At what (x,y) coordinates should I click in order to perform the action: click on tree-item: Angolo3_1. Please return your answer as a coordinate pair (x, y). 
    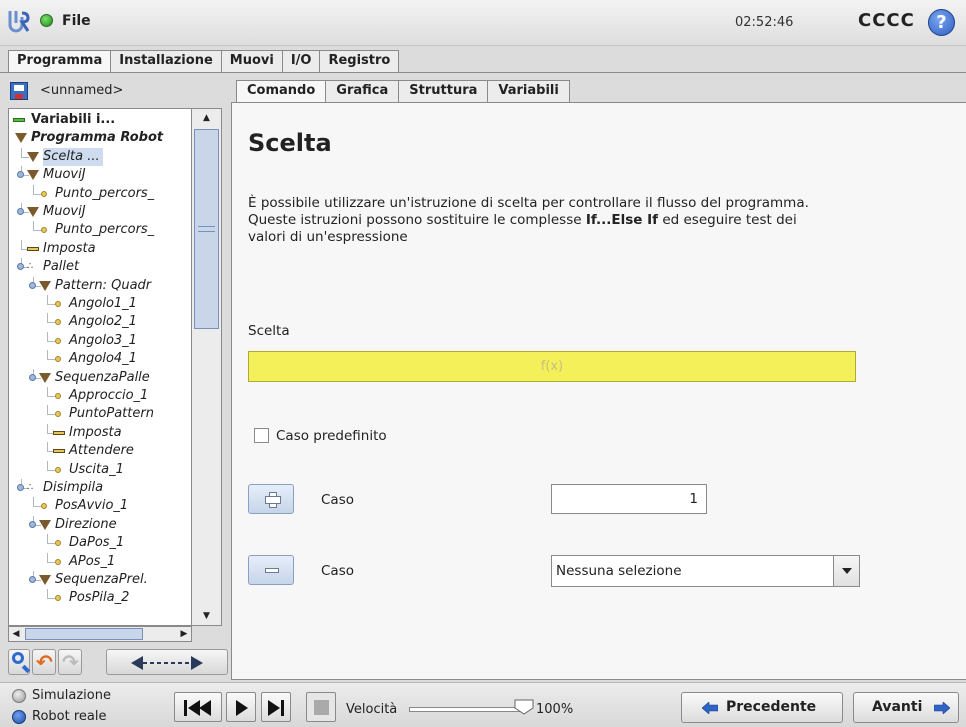
    Looking at the image, I should click on (100, 340).